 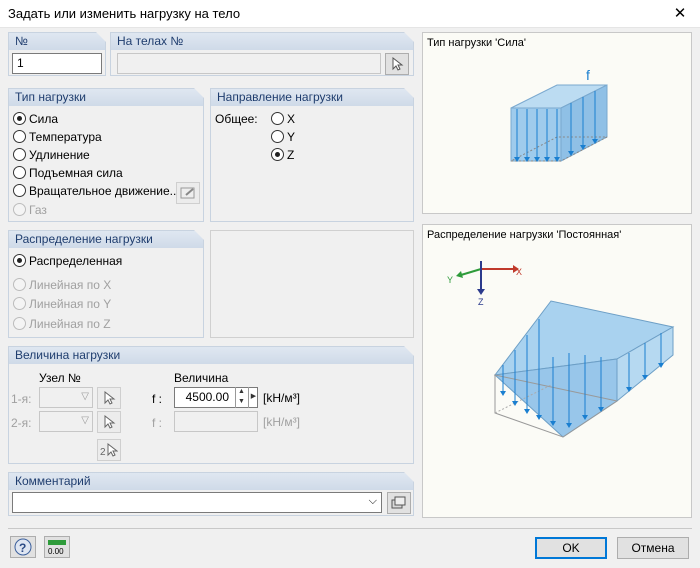 I want to click on bodies-input, so click(x=249, y=63).